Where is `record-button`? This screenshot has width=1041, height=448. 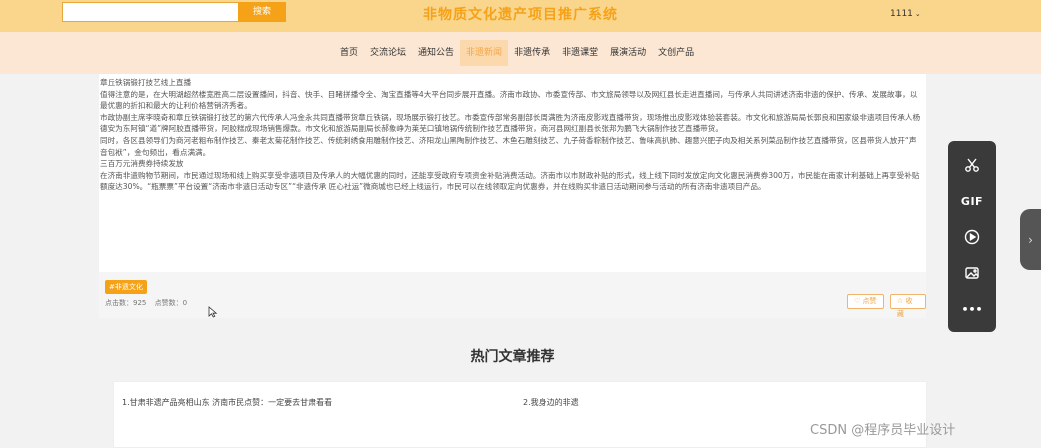 record-button is located at coordinates (972, 237).